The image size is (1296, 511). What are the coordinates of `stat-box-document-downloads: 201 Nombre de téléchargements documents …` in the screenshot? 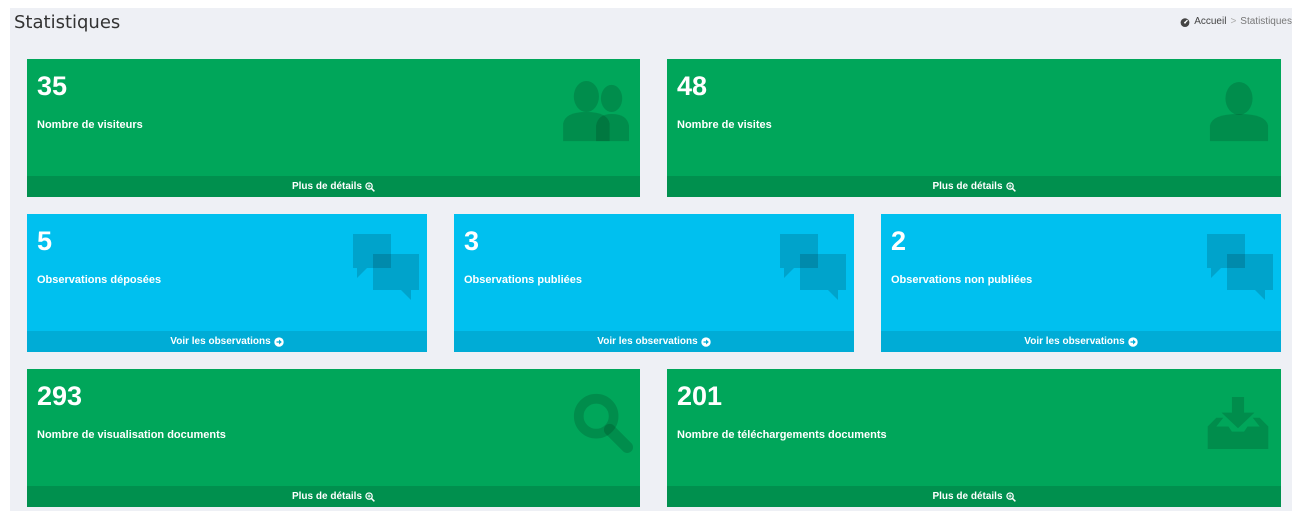 It's located at (974, 438).